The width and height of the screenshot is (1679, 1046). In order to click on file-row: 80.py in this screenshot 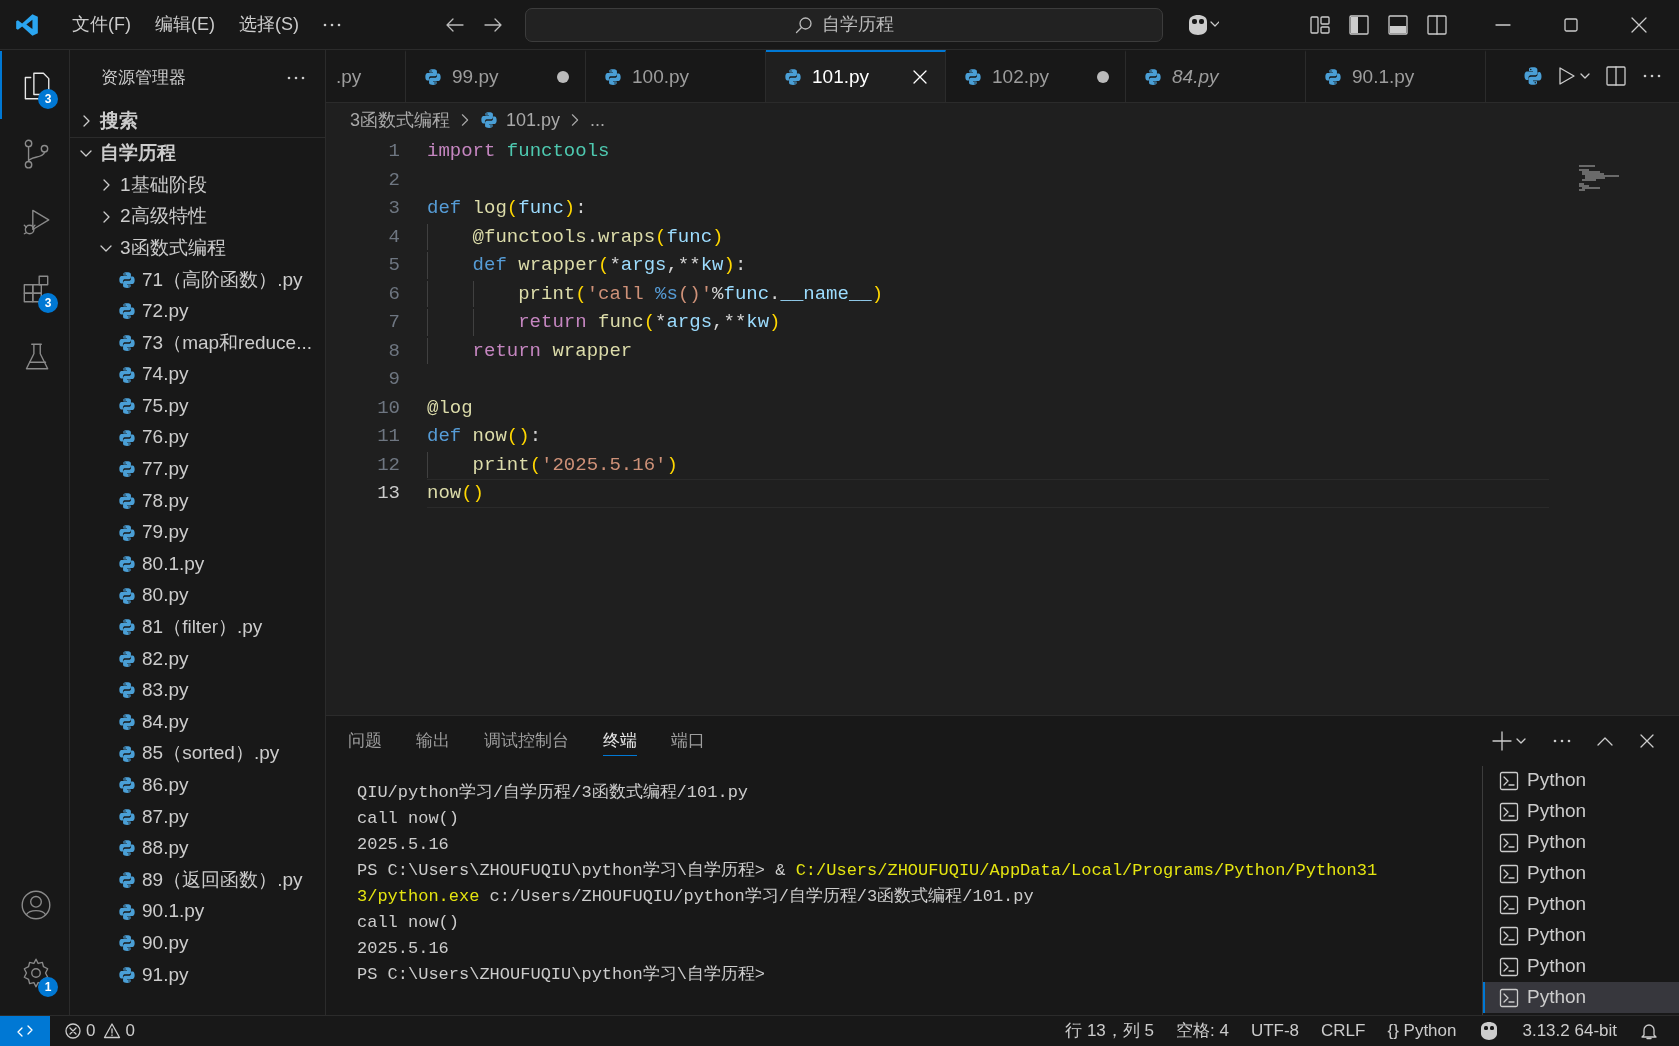, I will do `click(197, 595)`.